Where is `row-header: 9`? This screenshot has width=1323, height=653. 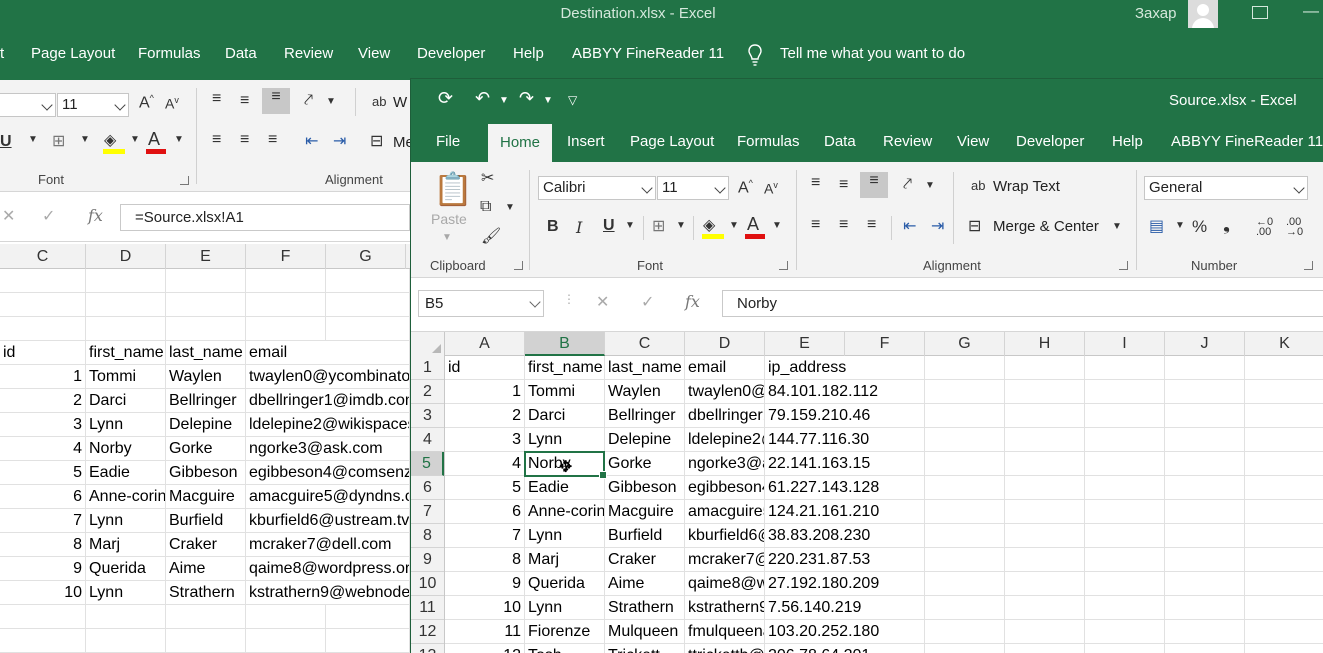
row-header: 9 is located at coordinates (427, 560).